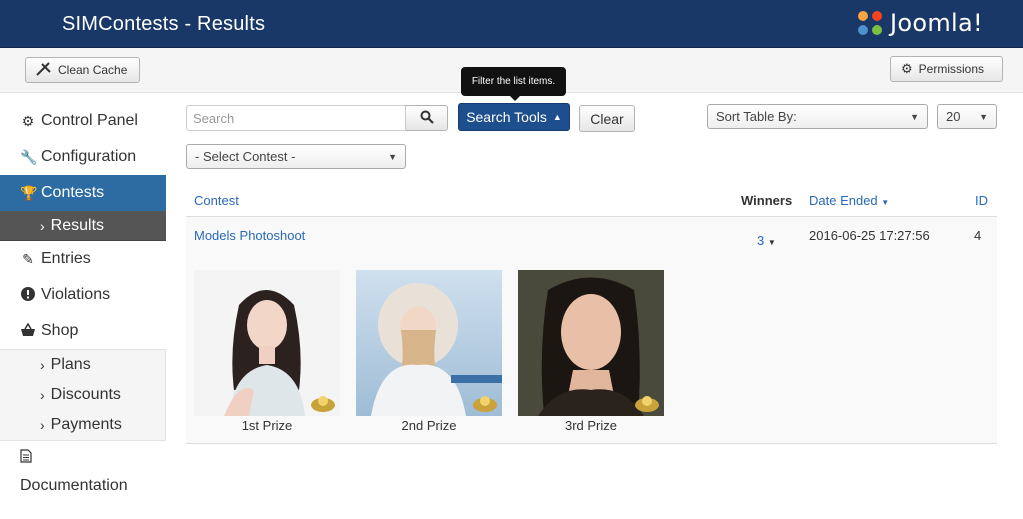 Image resolution: width=1023 pixels, height=519 pixels. What do you see at coordinates (60, 330) in the screenshot?
I see `sidebar-item-label: Shop` at bounding box center [60, 330].